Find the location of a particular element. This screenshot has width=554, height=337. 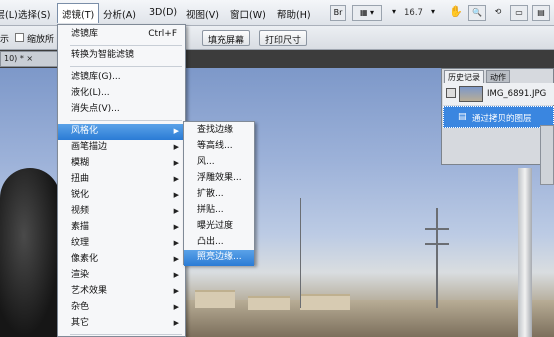

menu-item-filter-gallery-last: 滤镜库 Ctrl+F is located at coordinates (121, 35).